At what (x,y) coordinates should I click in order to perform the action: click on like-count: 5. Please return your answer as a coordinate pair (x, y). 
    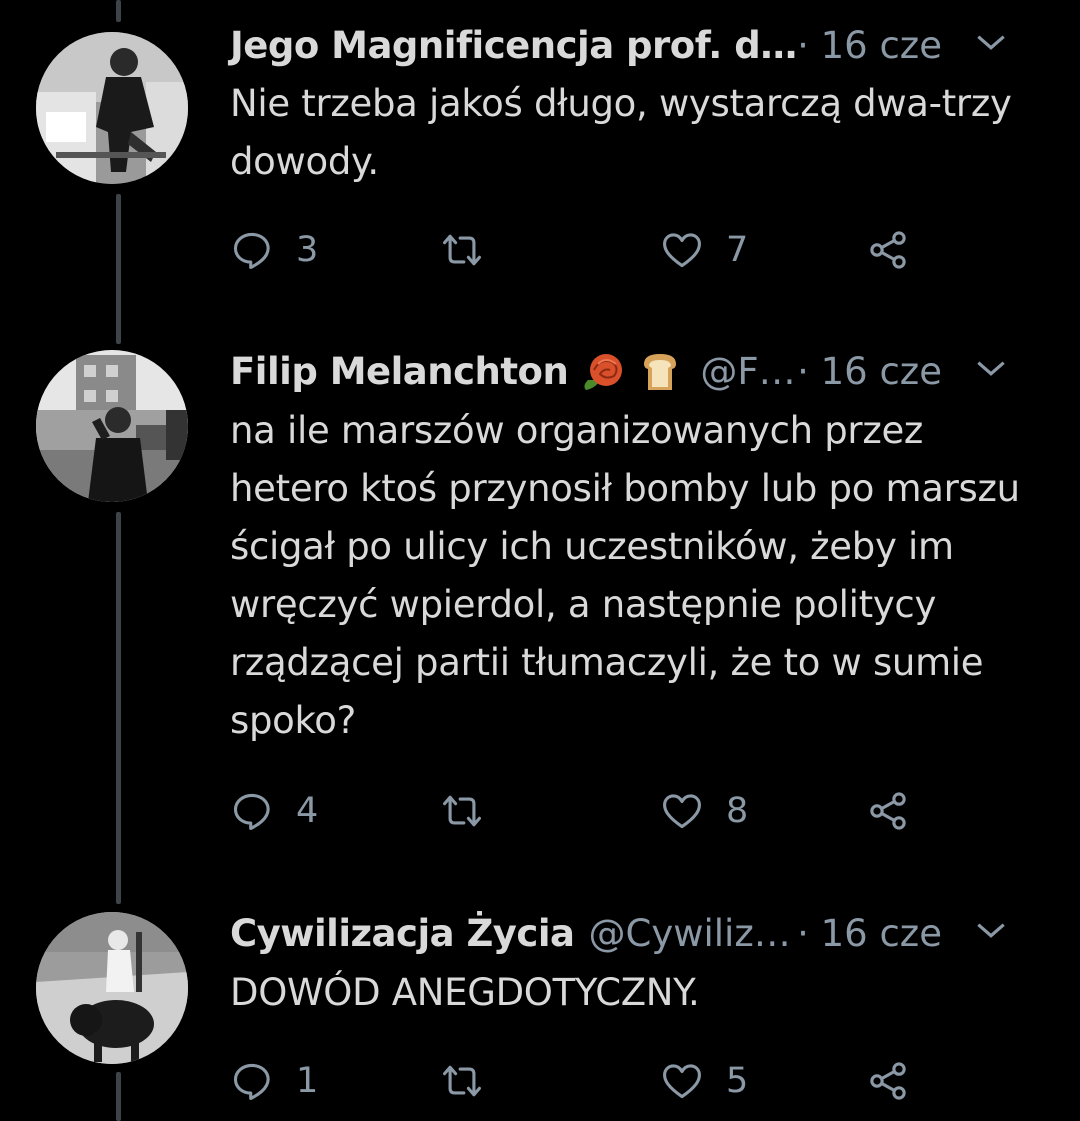
    Looking at the image, I should click on (737, 1081).